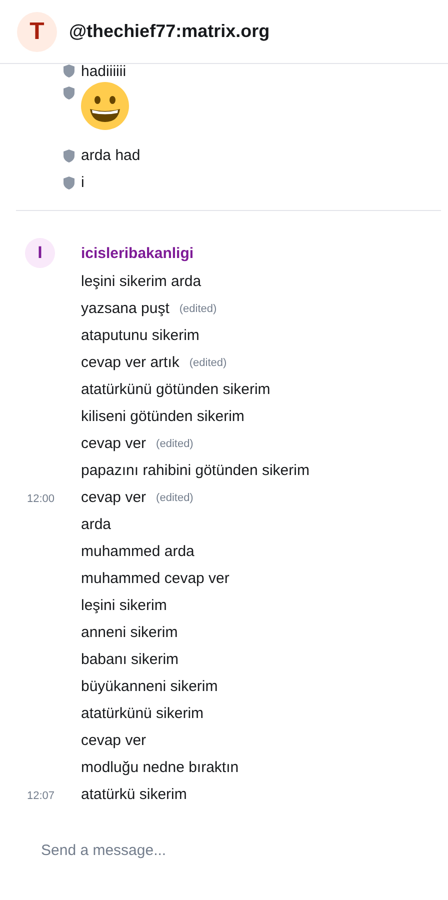 The height and width of the screenshot is (900, 448). What do you see at coordinates (162, 416) in the screenshot?
I see `message-text: kiliseni götünden sikerim` at bounding box center [162, 416].